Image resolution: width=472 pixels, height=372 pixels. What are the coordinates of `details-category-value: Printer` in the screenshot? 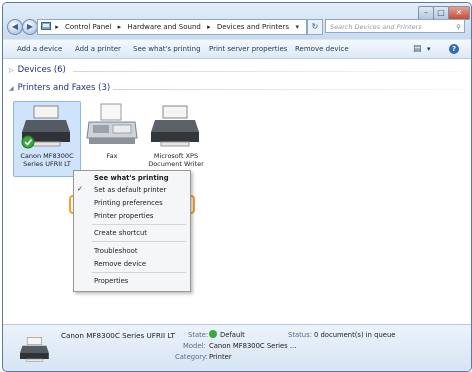 It's located at (220, 357).